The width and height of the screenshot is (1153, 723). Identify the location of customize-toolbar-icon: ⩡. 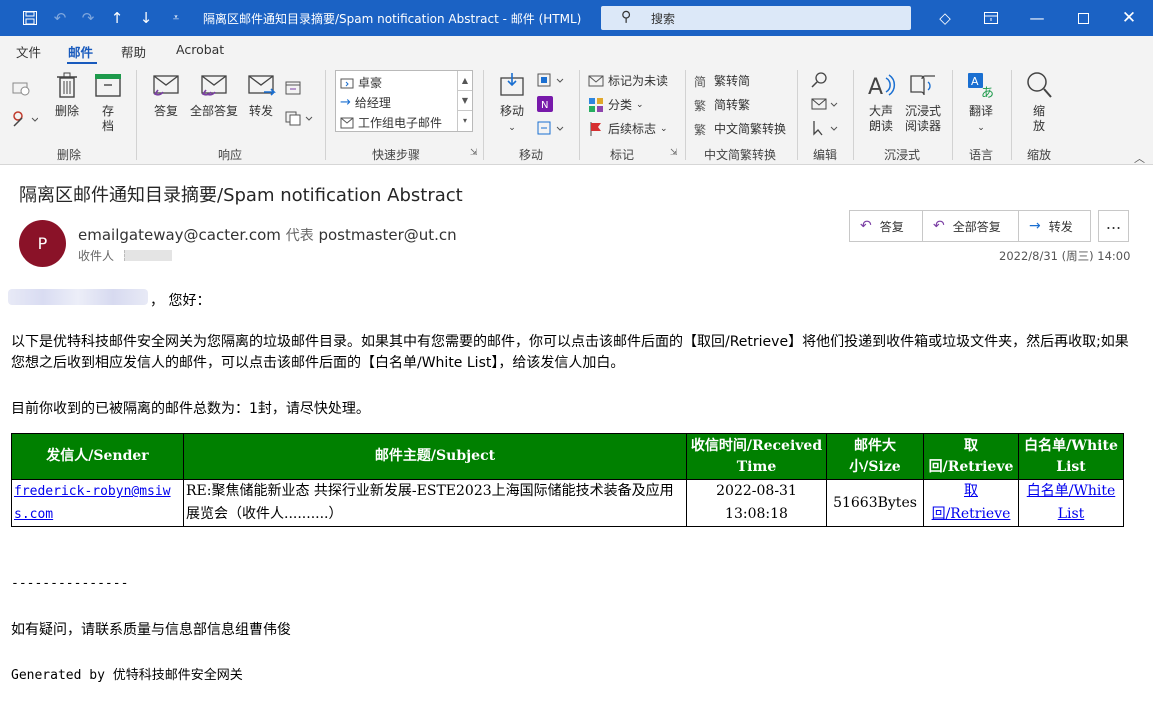
(176, 18).